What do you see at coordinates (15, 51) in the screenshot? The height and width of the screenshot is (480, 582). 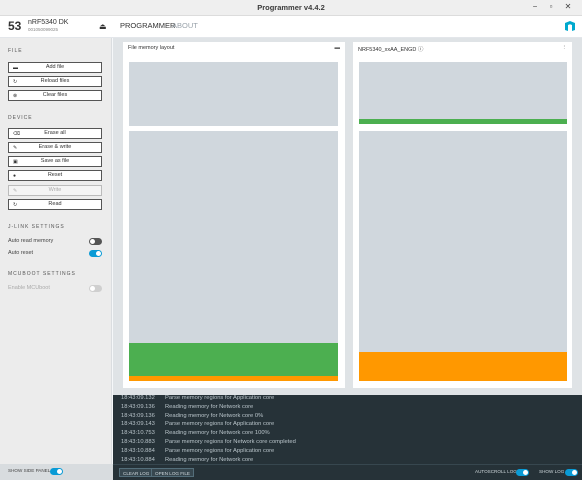 I see `file-section-title: FILE` at bounding box center [15, 51].